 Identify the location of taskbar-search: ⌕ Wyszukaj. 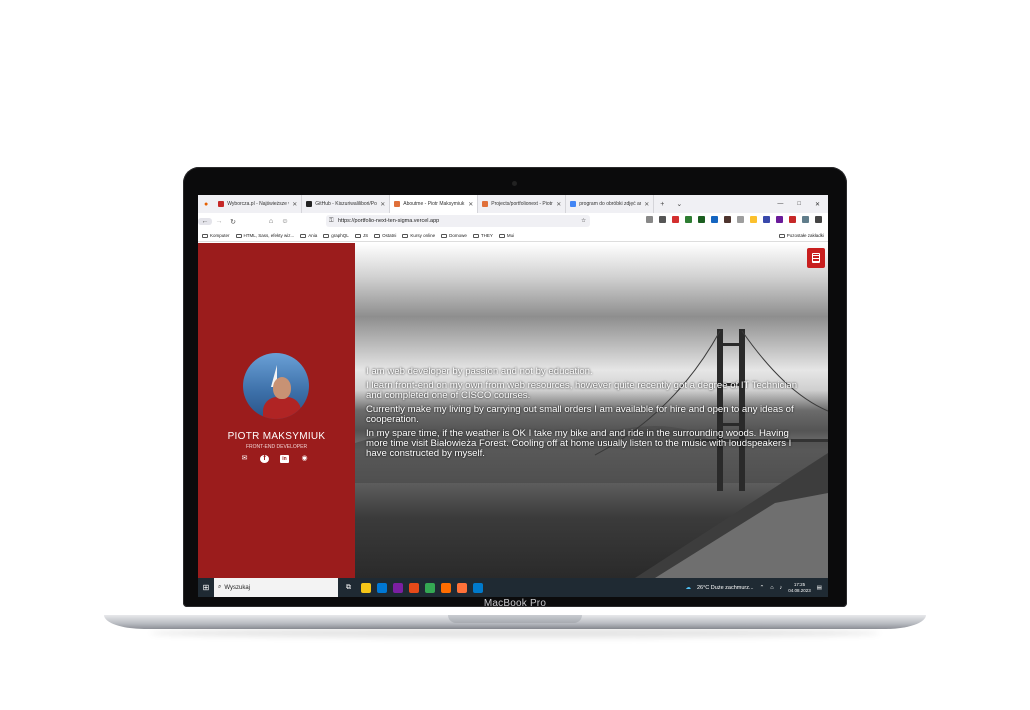
(276, 587).